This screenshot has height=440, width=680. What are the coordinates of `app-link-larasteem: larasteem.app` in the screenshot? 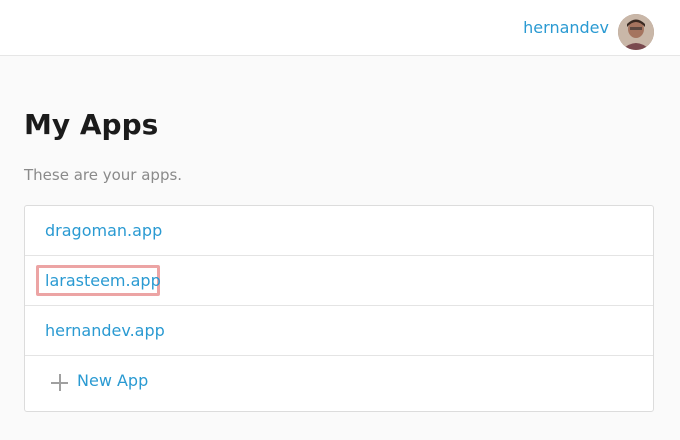 It's located at (103, 281).